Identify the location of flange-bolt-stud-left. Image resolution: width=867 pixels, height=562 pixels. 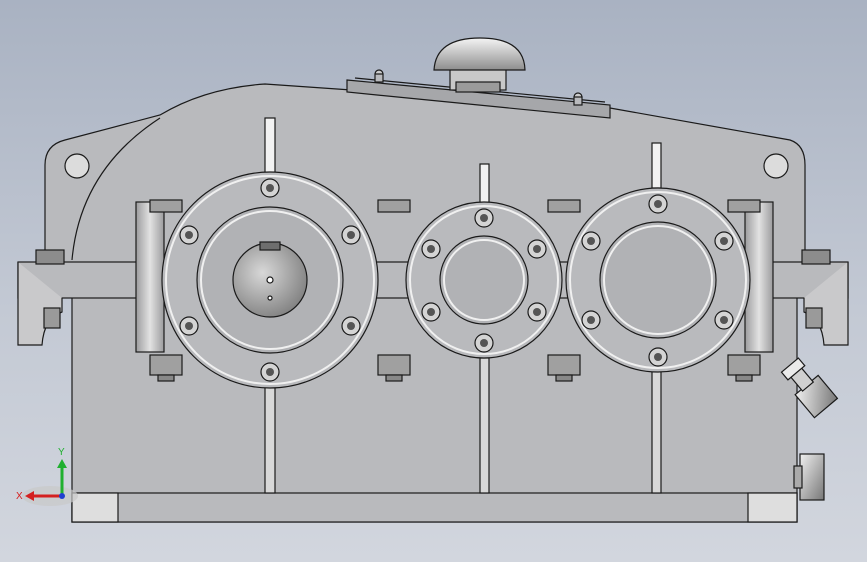
(52, 318).